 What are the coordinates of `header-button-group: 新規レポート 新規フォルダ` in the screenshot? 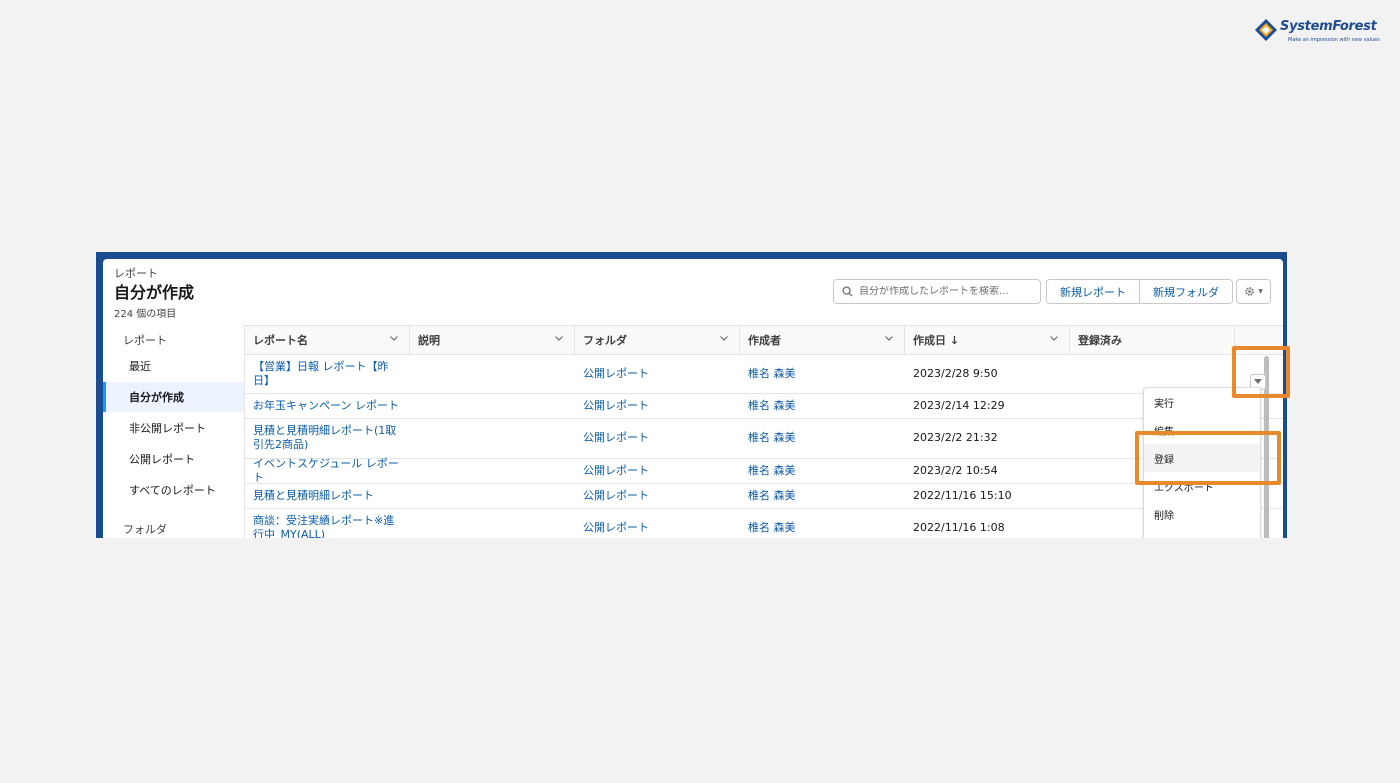 It's located at (1139, 291).